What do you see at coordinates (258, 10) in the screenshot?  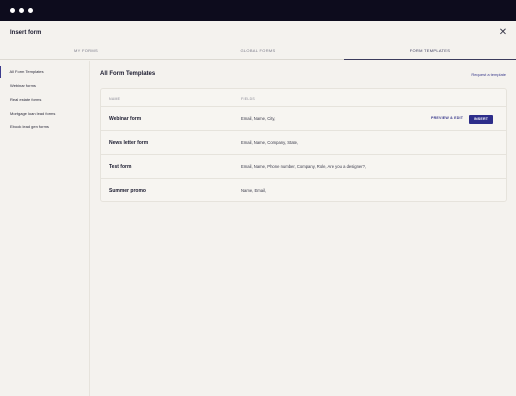 I see `window-titlebar` at bounding box center [258, 10].